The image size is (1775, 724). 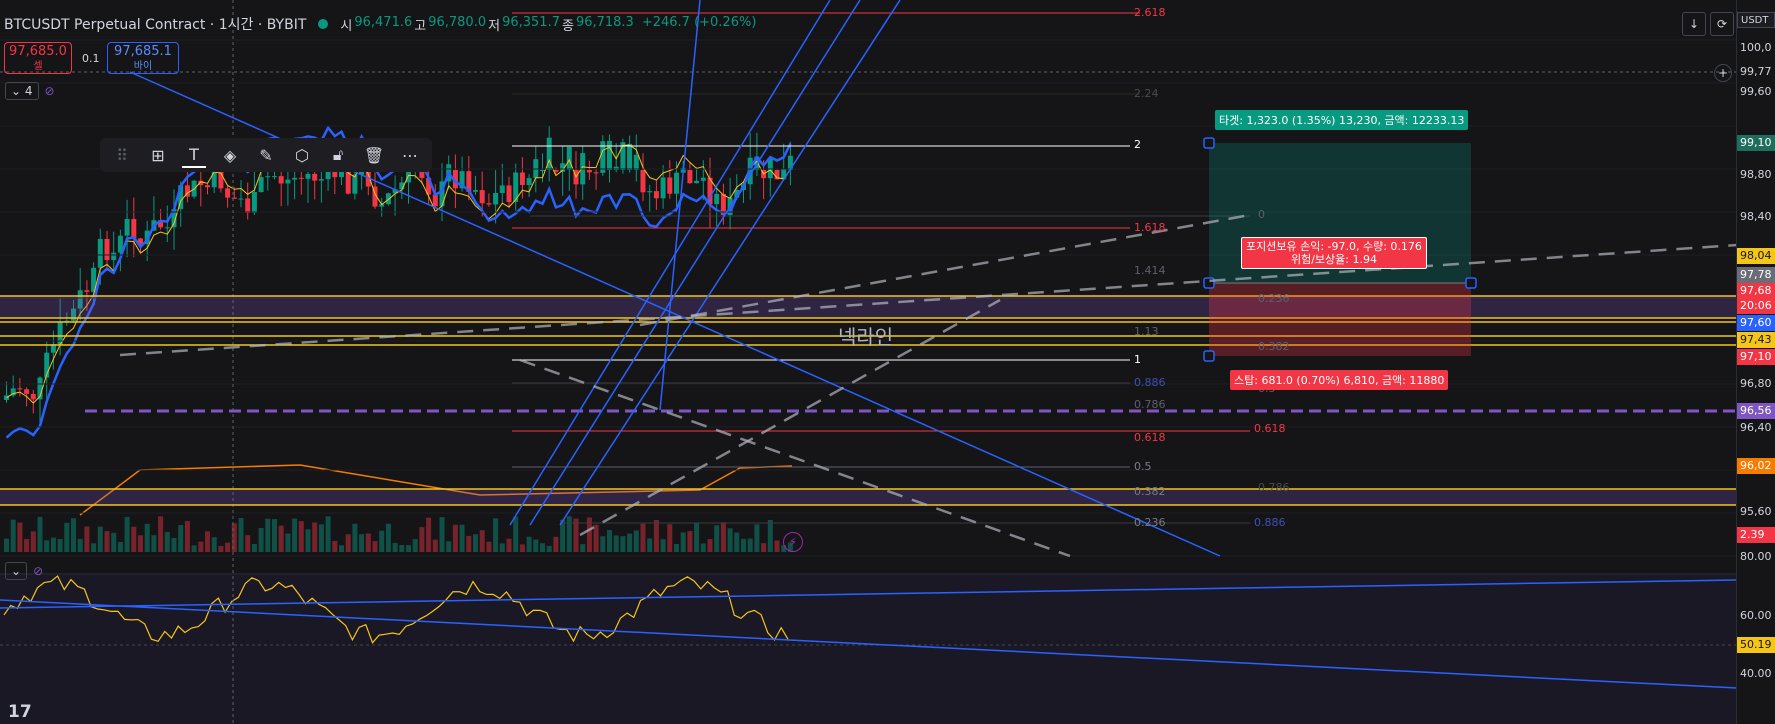 I want to click on fib-level-label: 0, so click(x=1261, y=214).